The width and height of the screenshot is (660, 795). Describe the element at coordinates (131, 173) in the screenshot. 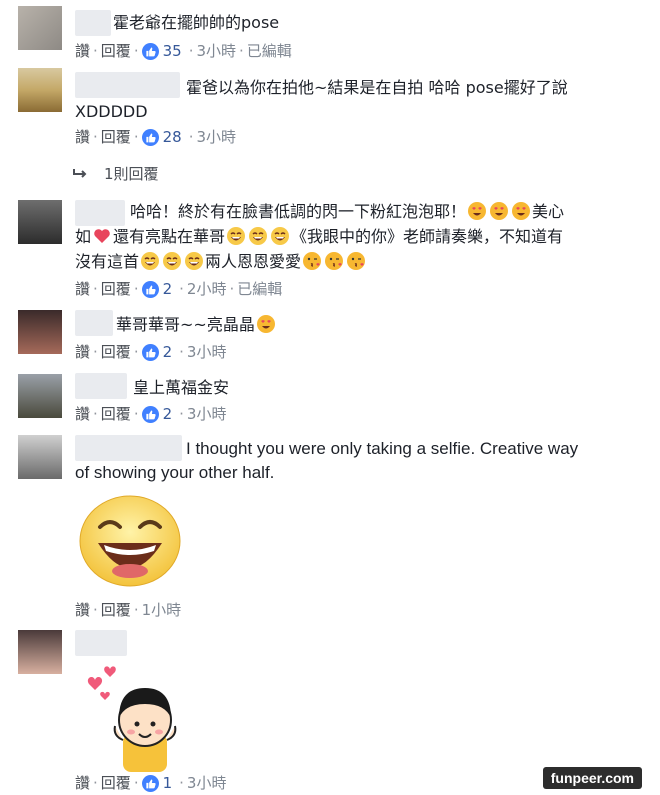

I see `reply-count-label: 1則回覆` at that location.